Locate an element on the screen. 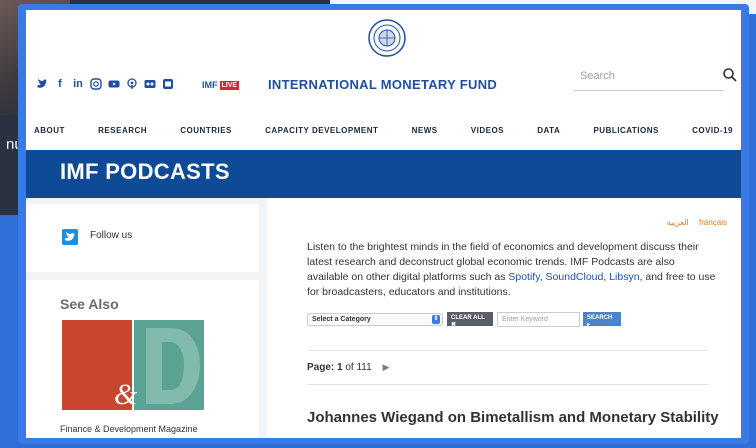 This screenshot has width=756, height=448. page-title: IMF PODCASTS is located at coordinates (145, 171).